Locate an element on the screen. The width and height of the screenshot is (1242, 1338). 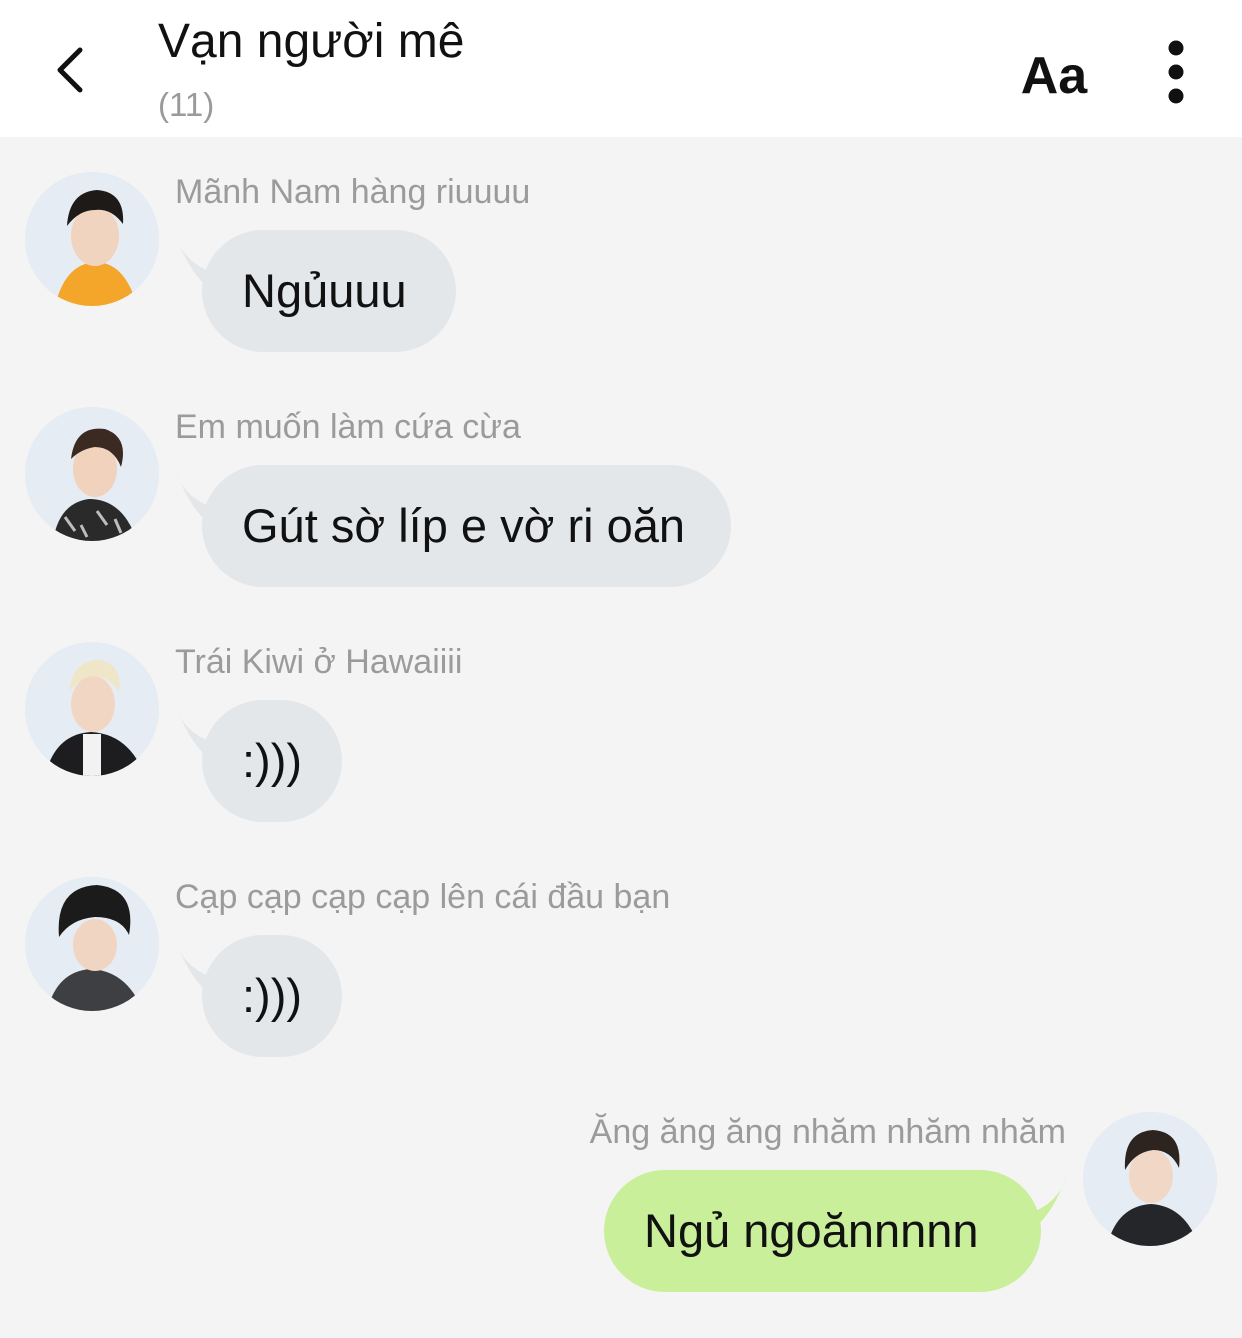
vertical-dots-icon is located at coordinates (1176, 72).